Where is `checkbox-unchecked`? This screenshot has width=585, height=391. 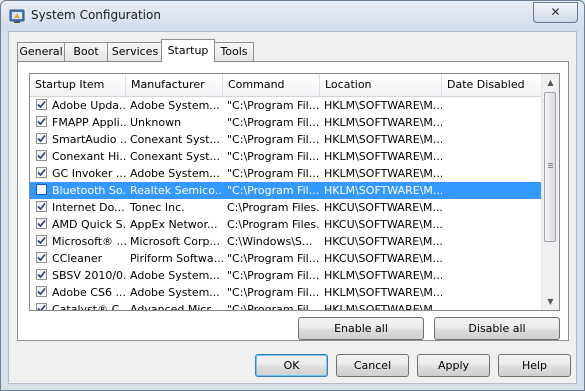
checkbox-unchecked is located at coordinates (41, 189).